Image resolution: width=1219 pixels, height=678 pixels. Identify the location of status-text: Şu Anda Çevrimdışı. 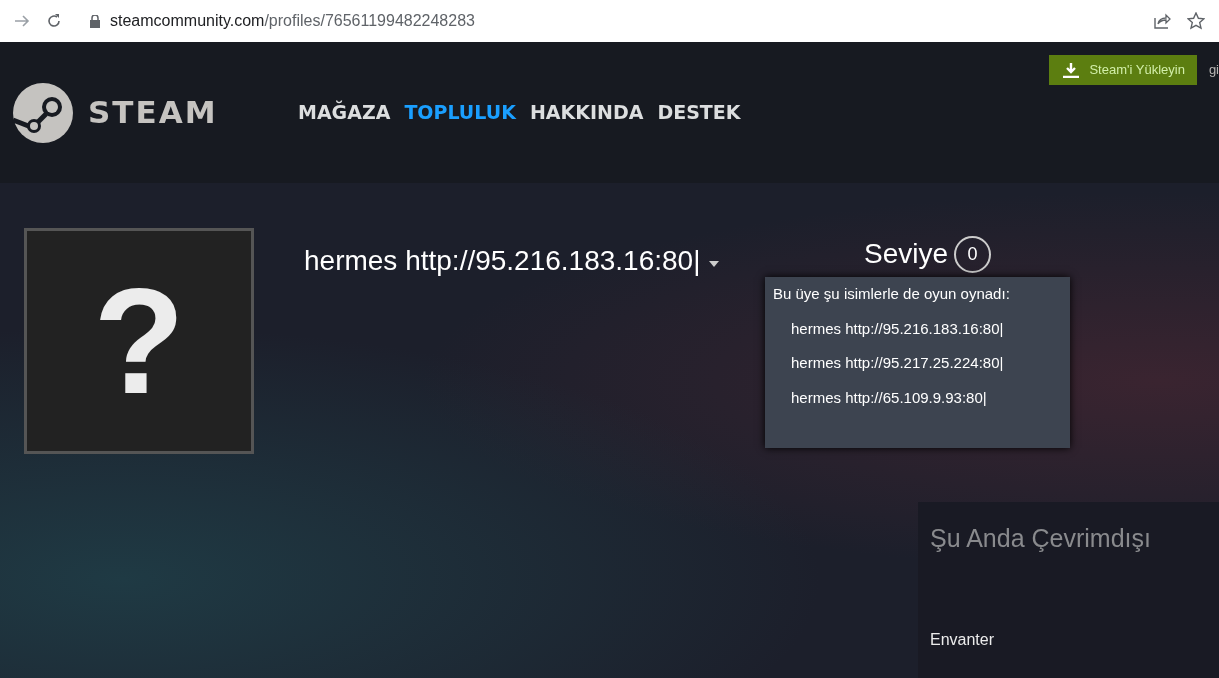
(1041, 538).